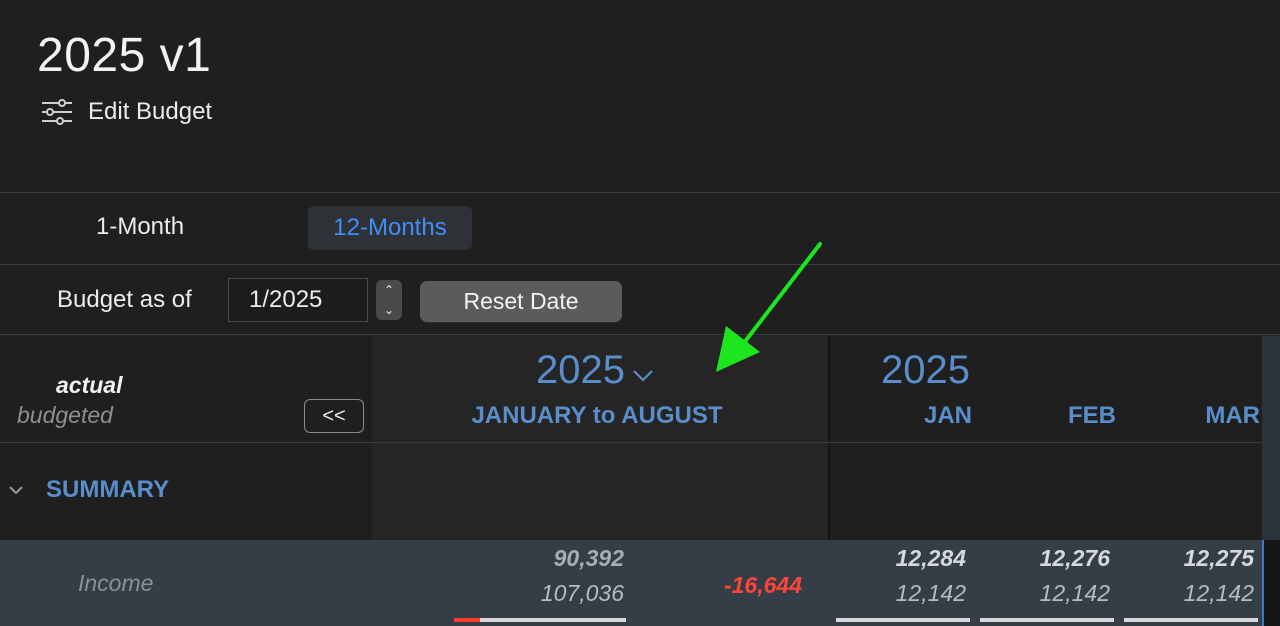 This screenshot has height=626, width=1280. Describe the element at coordinates (922, 416) in the screenshot. I see `month-header-jan: JAN` at that location.